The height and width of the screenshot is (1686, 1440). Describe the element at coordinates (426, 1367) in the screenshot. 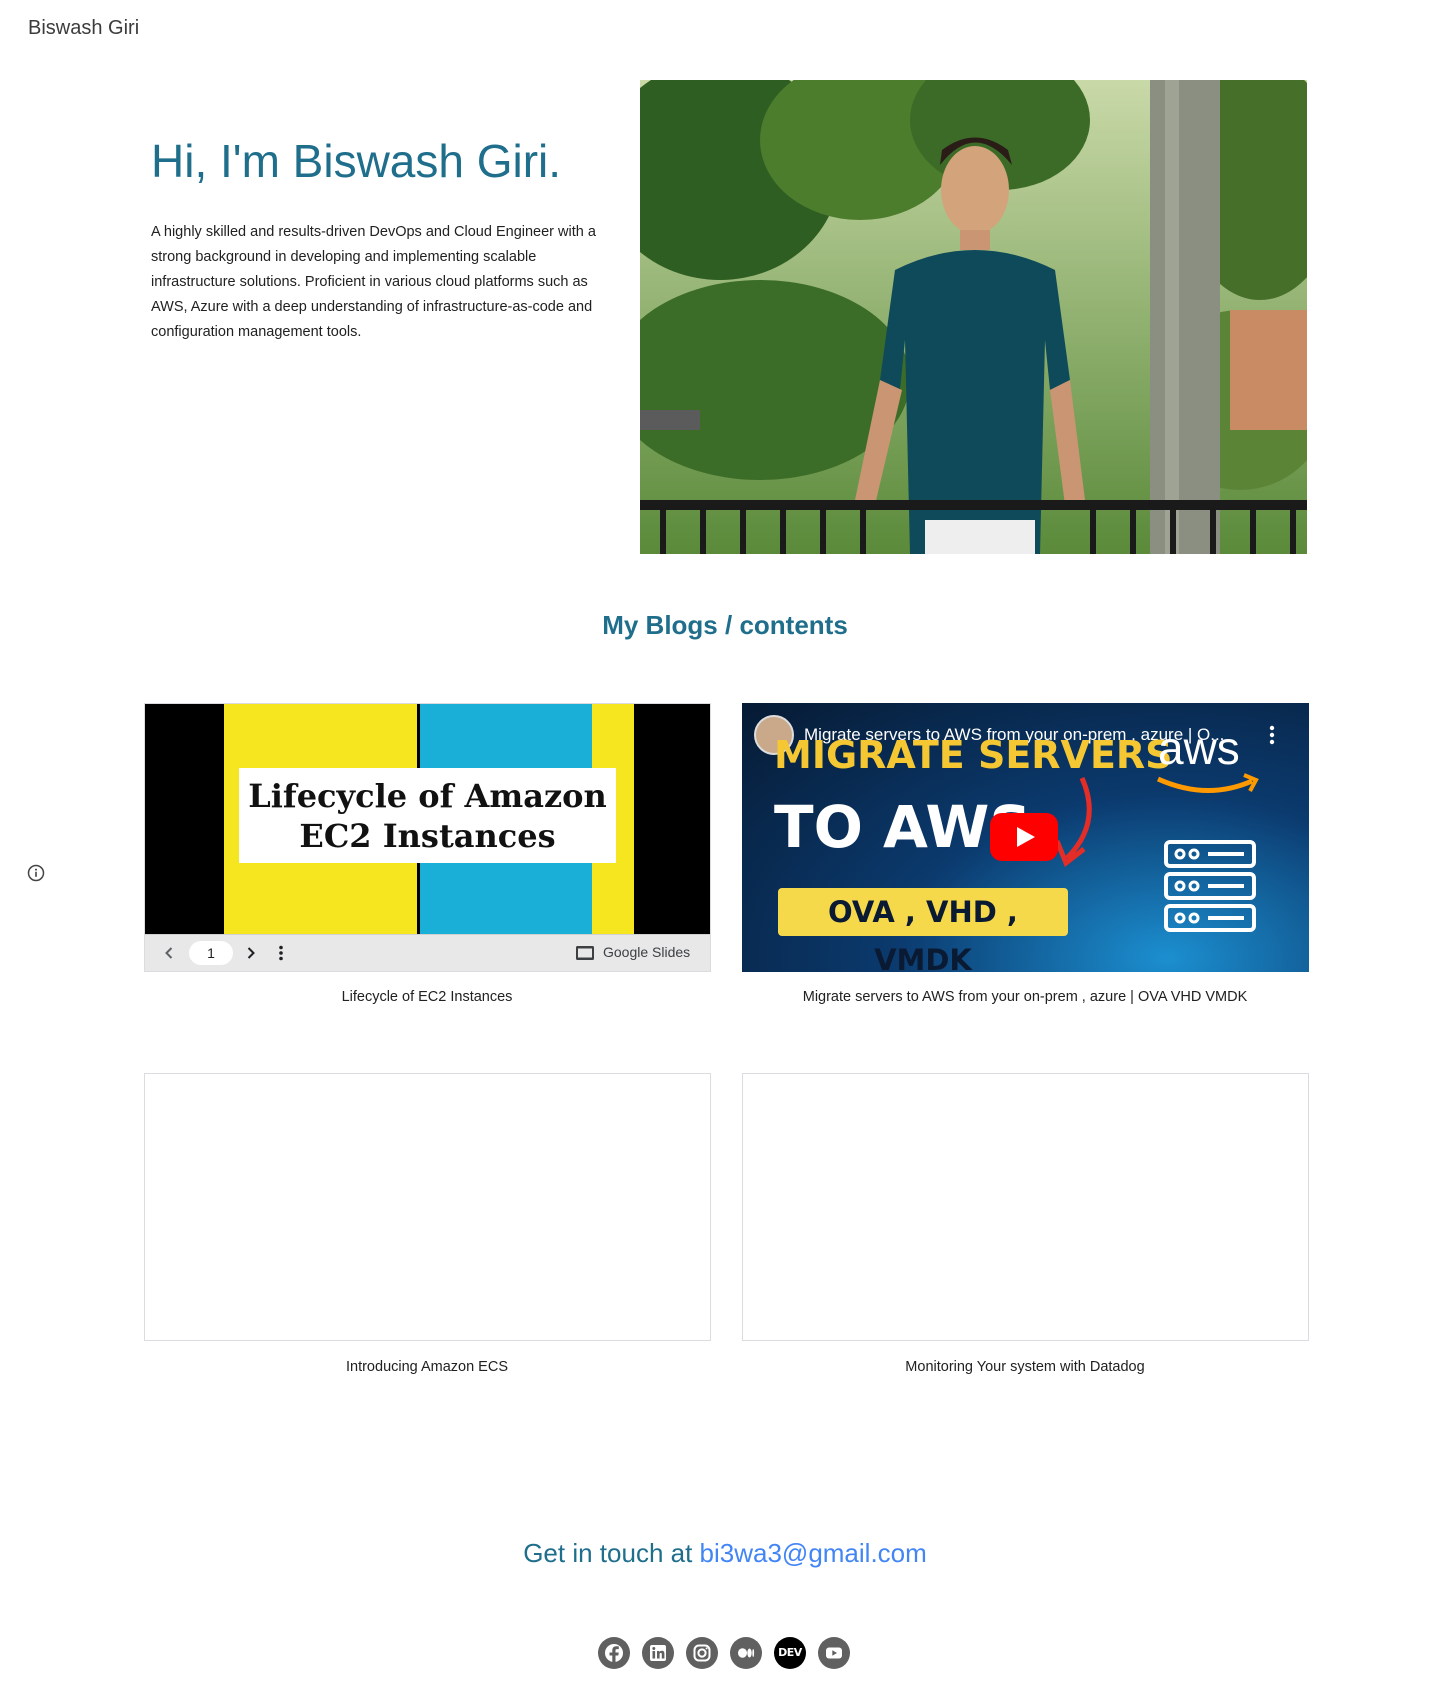

I see `blog-caption: Introducing Amazon ECS` at that location.